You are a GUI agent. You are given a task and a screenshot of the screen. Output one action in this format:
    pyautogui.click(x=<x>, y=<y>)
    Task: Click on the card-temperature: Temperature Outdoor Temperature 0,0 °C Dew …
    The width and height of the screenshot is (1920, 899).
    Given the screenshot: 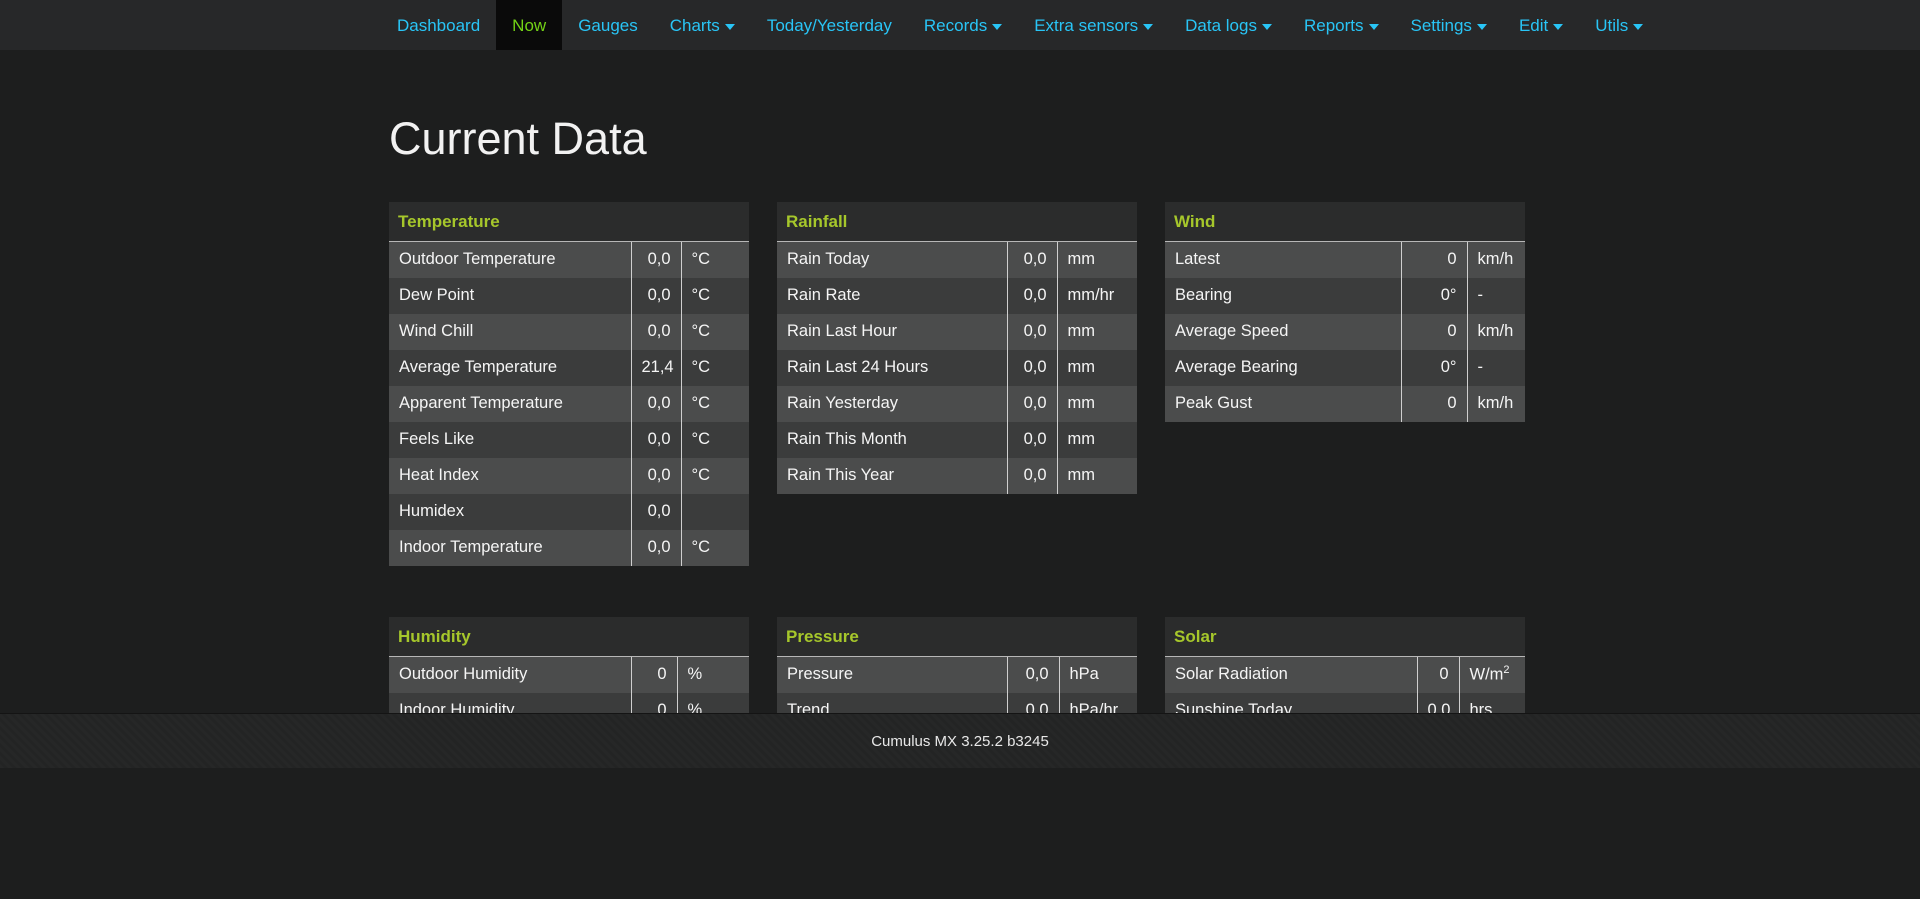 What is the action you would take?
    pyautogui.click(x=569, y=383)
    